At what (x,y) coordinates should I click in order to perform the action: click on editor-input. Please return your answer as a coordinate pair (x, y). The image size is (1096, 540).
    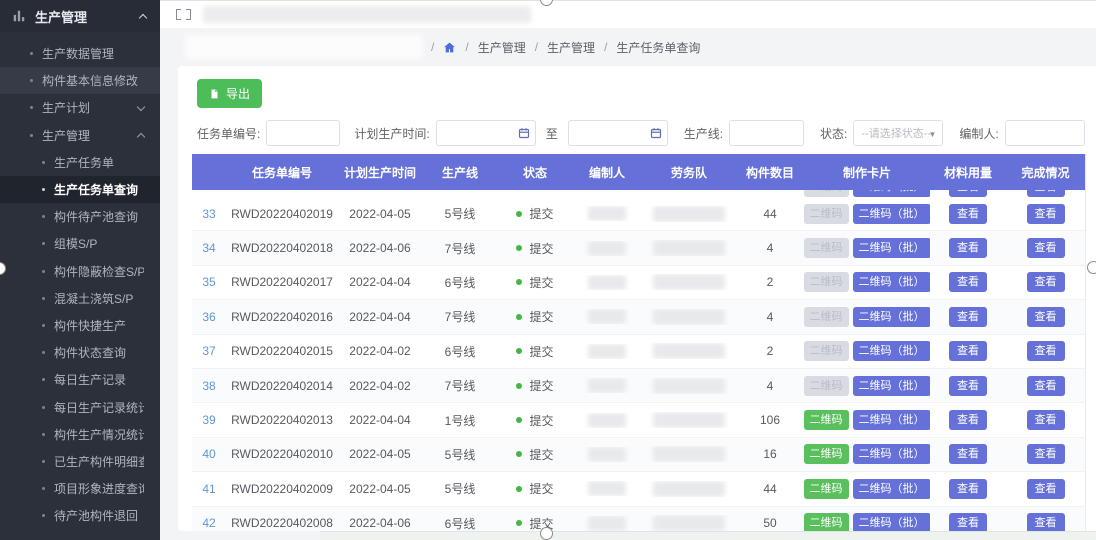
    Looking at the image, I should click on (1044, 133).